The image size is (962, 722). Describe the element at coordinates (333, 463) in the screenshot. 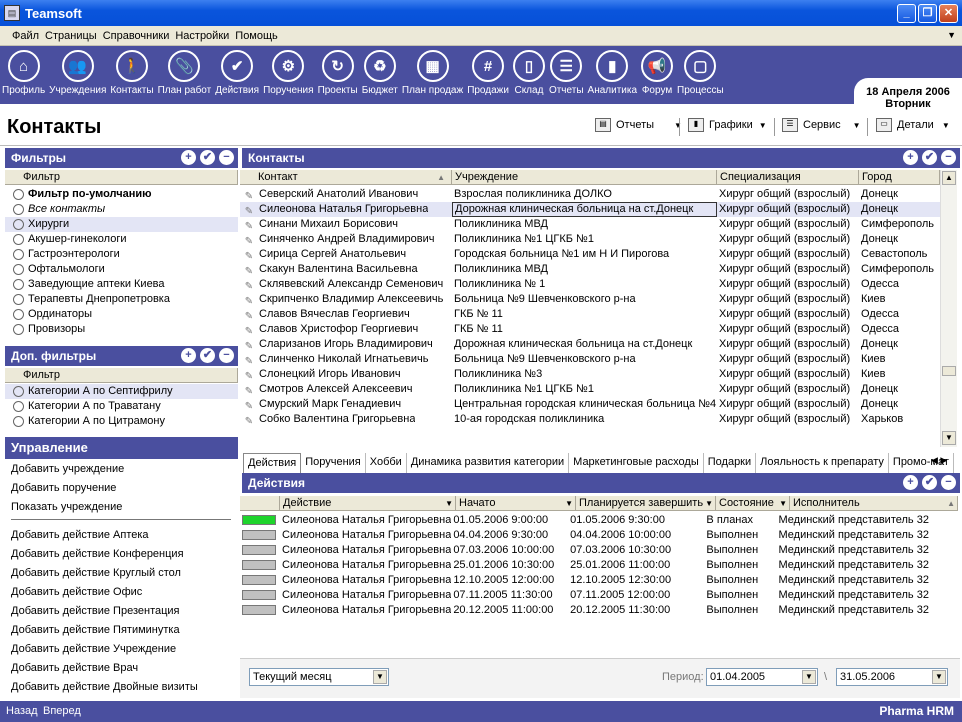

I see `tab-1: Поручения` at that location.